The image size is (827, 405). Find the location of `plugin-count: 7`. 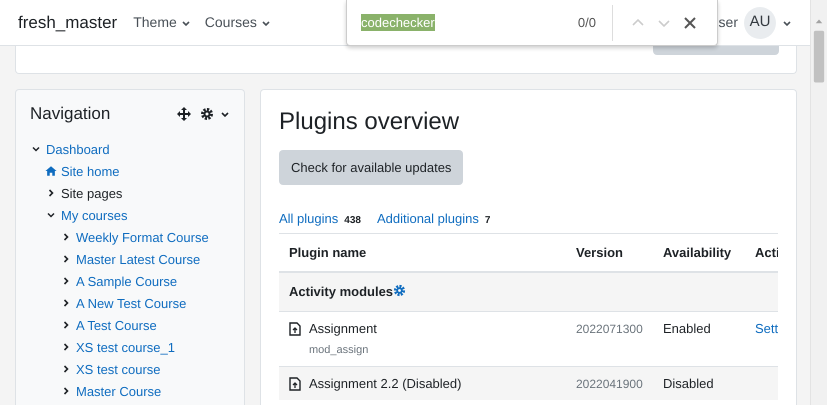

plugin-count: 7 is located at coordinates (487, 220).